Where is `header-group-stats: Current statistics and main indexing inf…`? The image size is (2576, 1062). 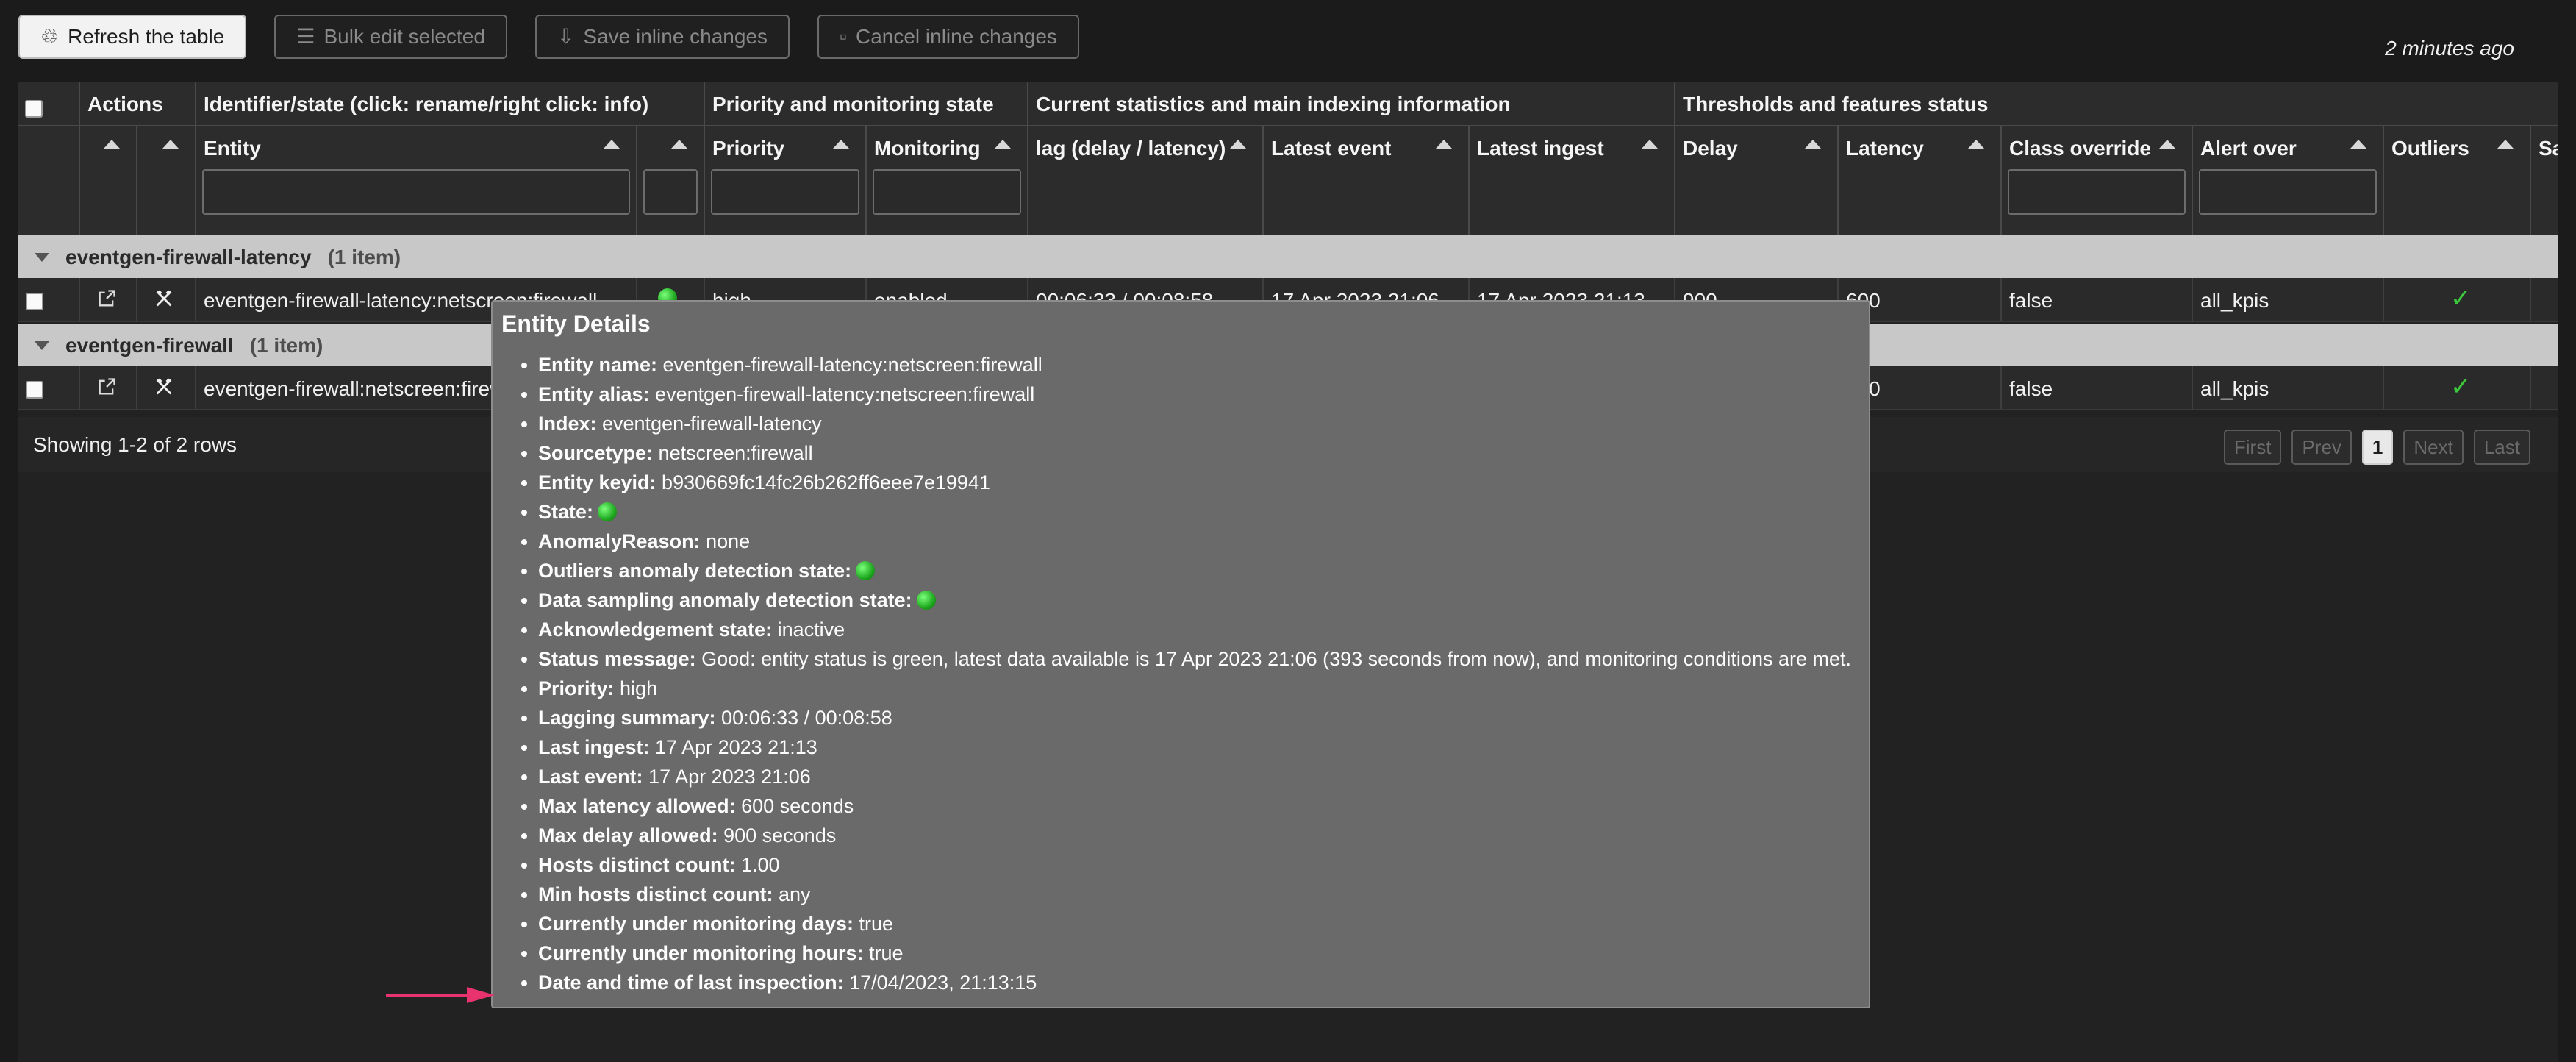
header-group-stats: Current statistics and main indexing inf… is located at coordinates (1350, 103).